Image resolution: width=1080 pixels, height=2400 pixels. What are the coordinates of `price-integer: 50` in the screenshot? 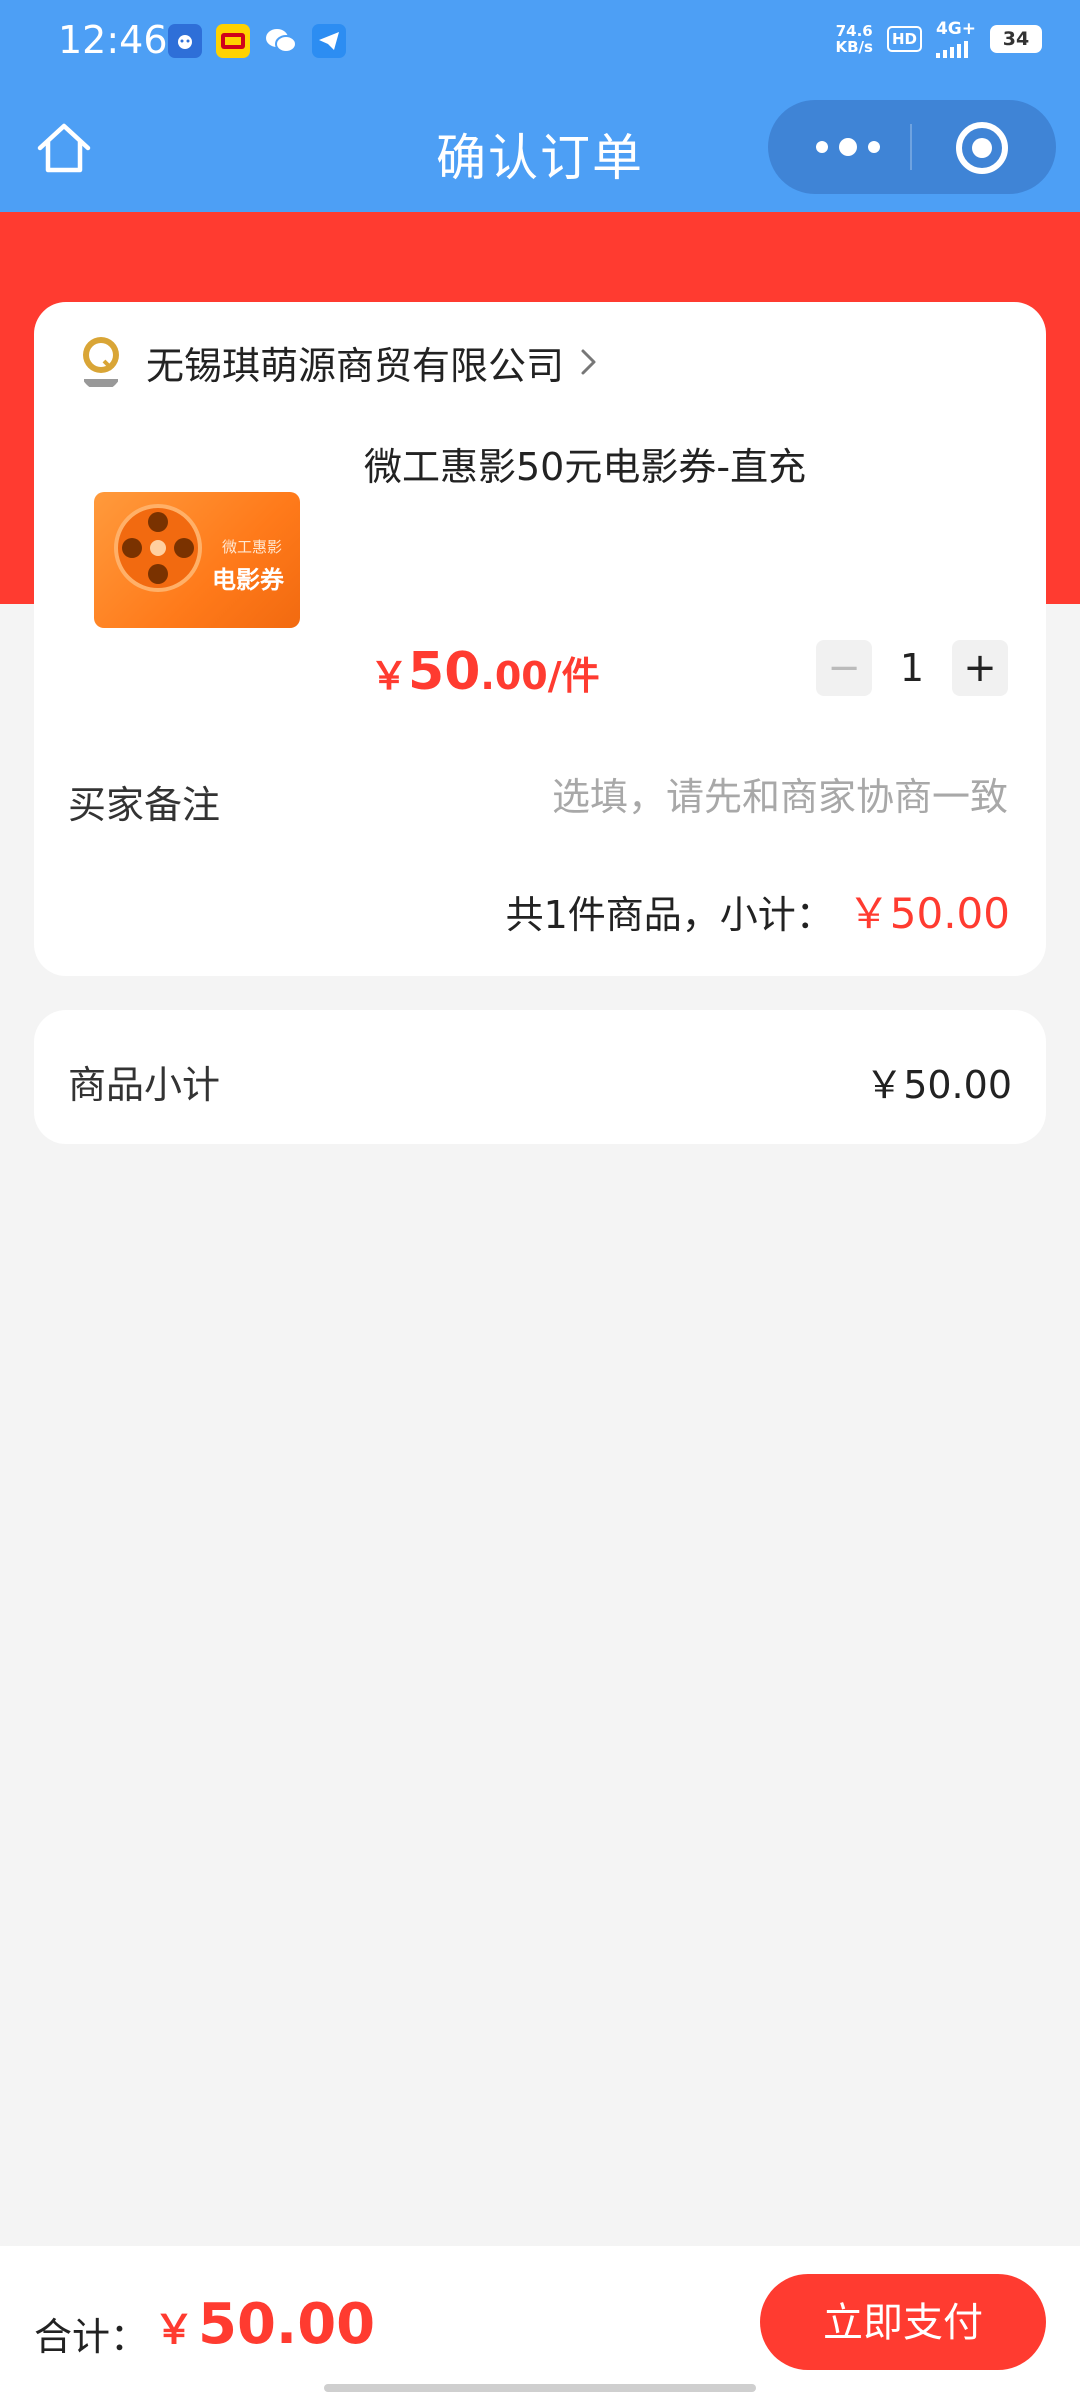 It's located at (444, 672).